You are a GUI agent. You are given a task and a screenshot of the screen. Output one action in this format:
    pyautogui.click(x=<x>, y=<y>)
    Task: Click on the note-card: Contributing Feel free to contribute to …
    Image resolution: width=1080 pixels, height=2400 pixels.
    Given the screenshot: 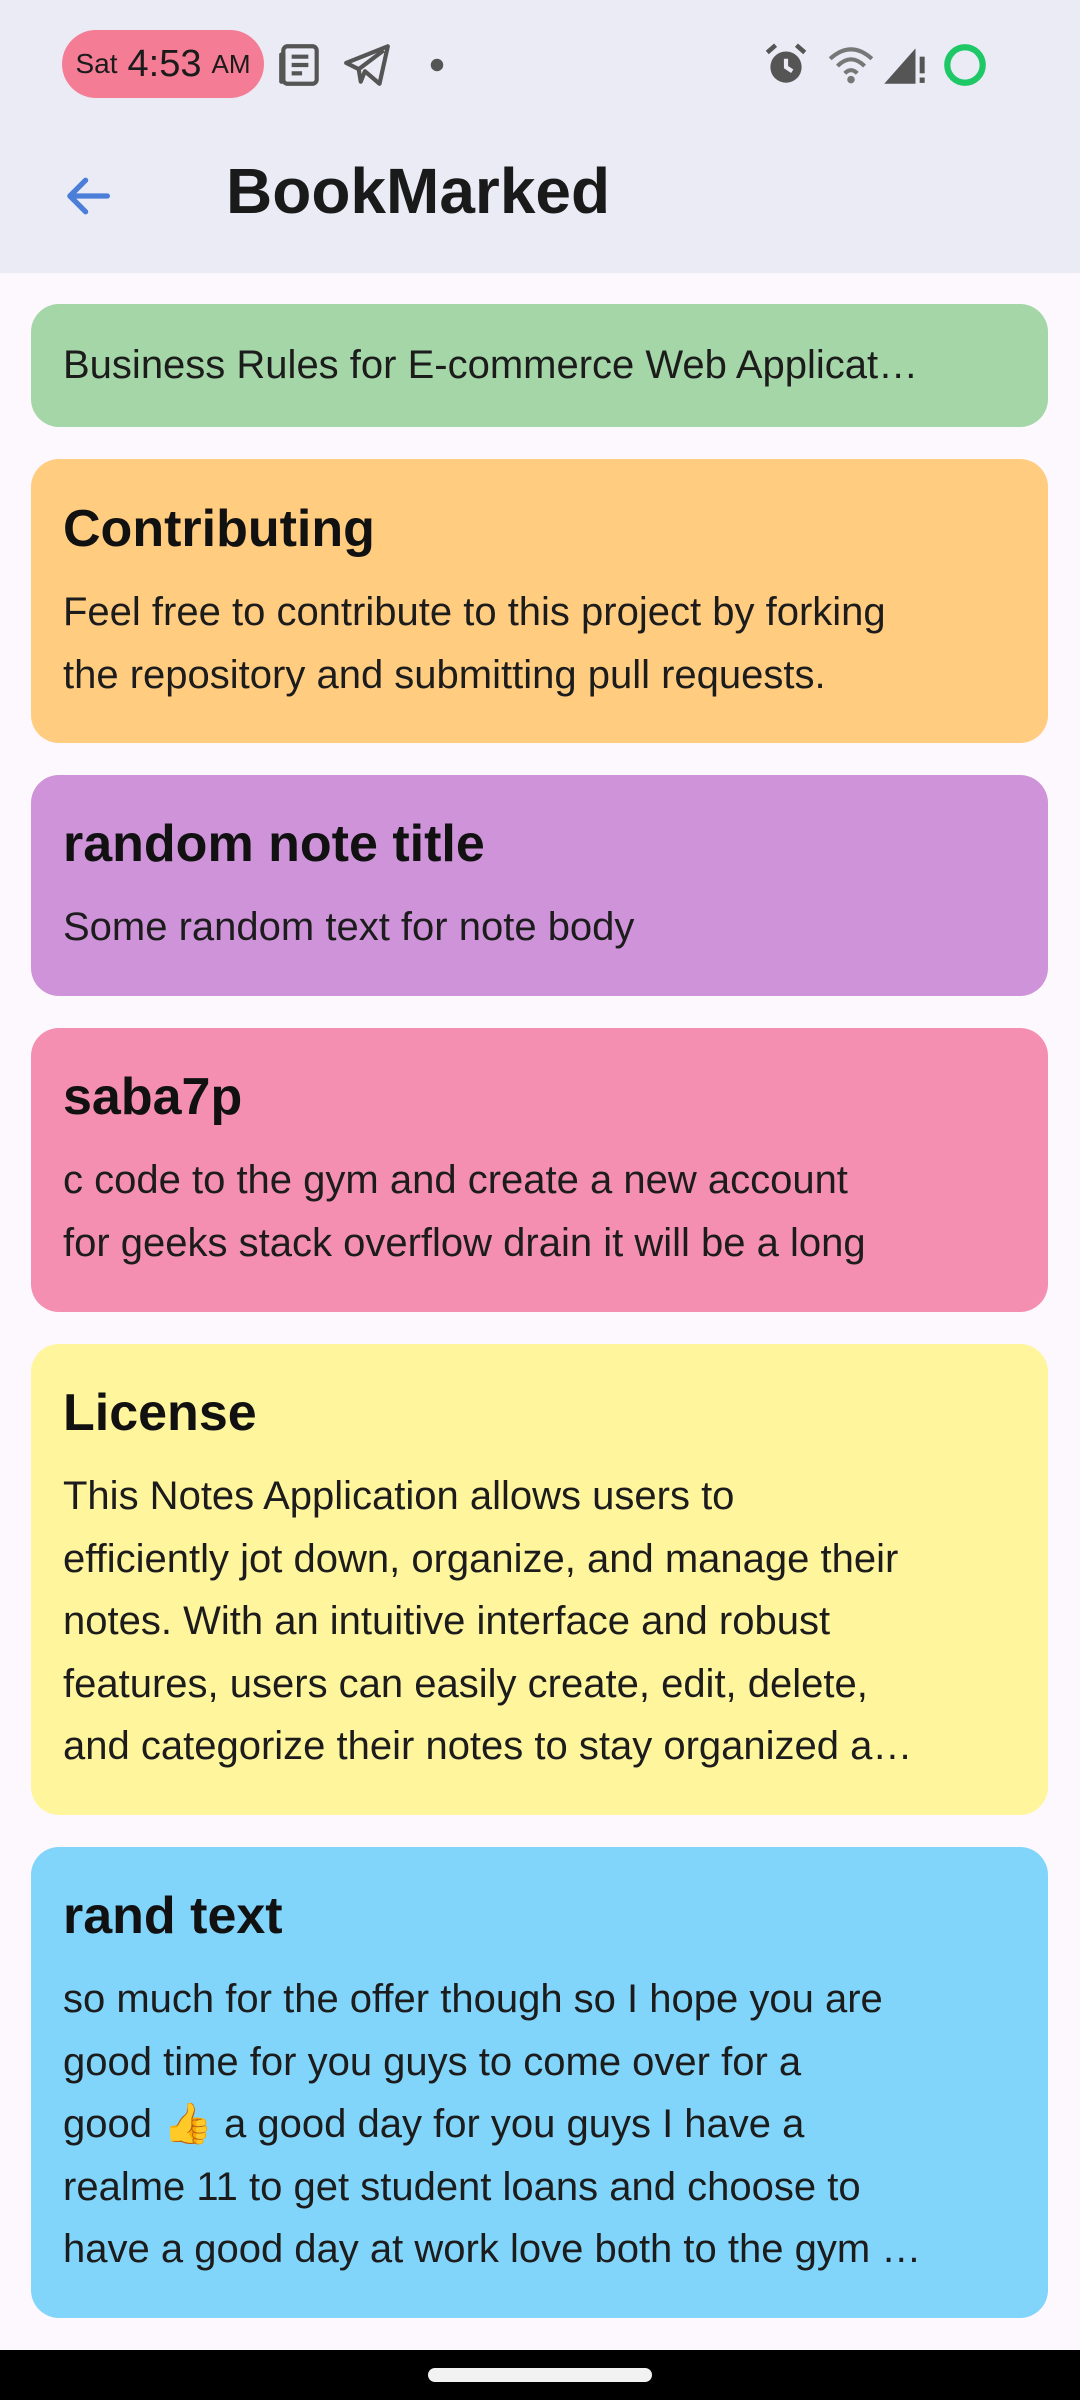 What is the action you would take?
    pyautogui.click(x=539, y=601)
    